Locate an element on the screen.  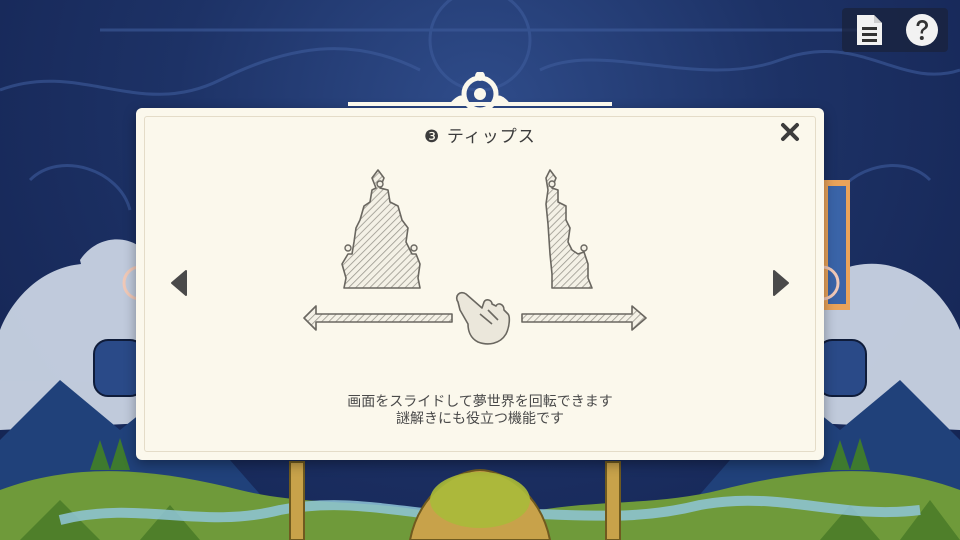
document-icon is located at coordinates (869, 30).